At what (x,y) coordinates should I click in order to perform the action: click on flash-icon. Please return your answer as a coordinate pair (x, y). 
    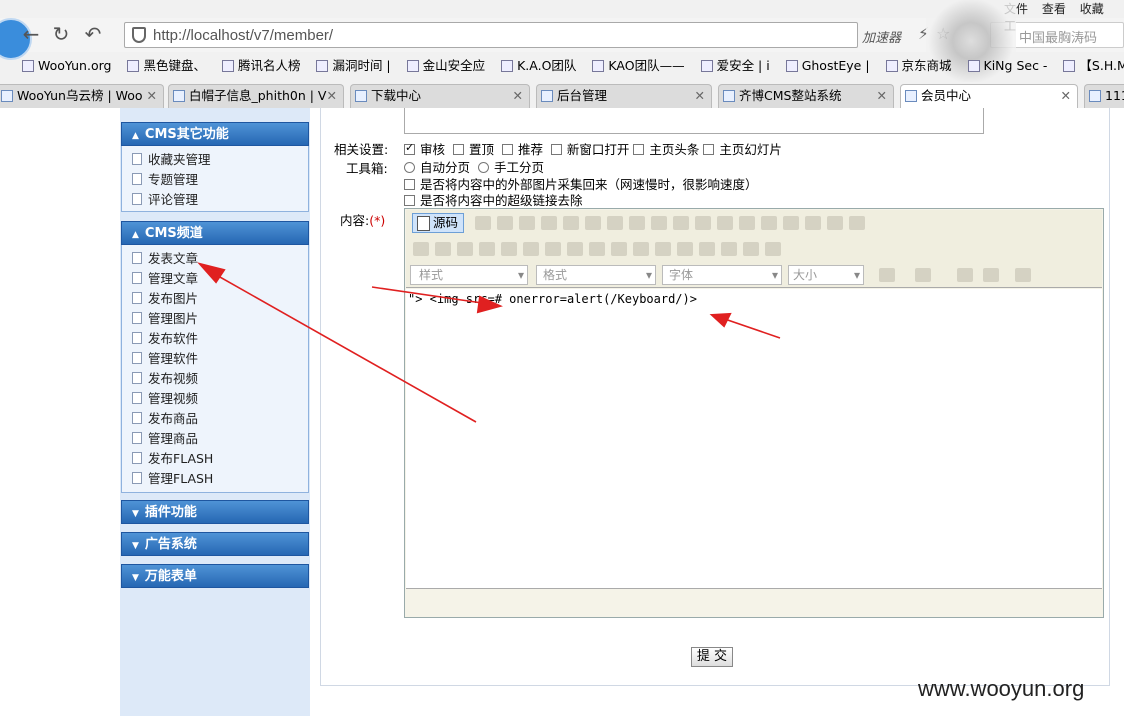
    Looking at the image, I should click on (663, 249).